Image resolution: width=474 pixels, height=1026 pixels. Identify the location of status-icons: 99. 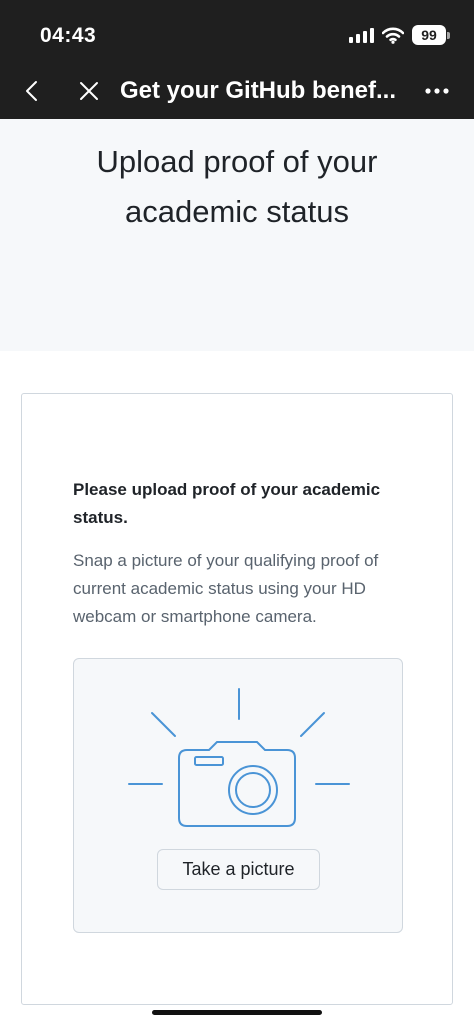
(399, 35).